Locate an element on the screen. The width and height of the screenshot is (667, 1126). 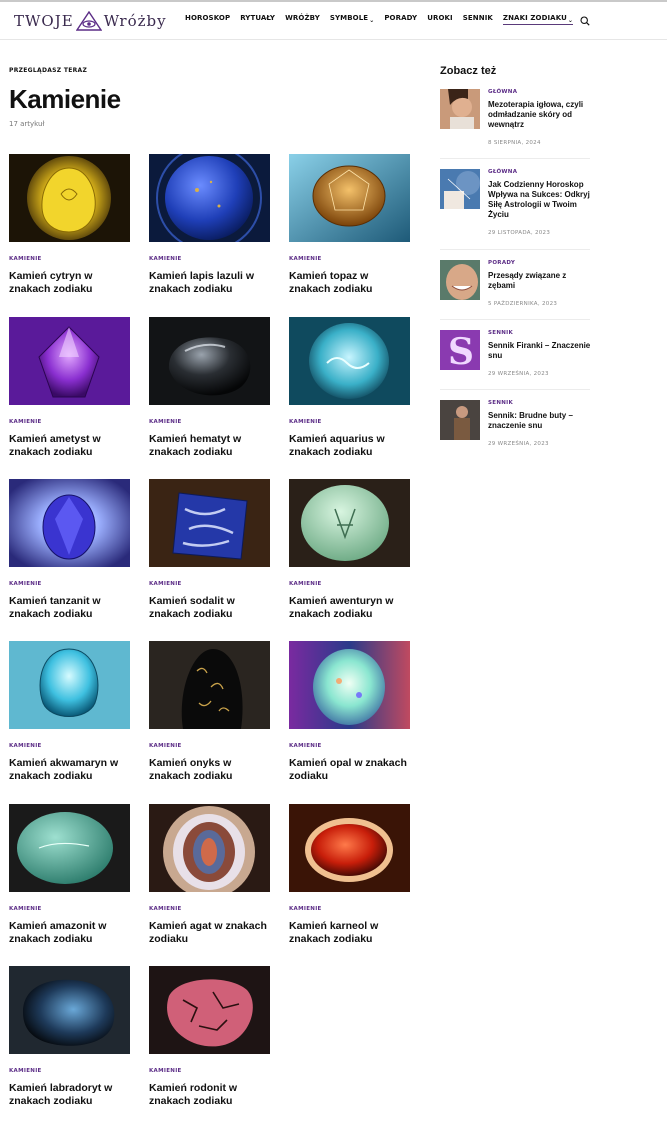
aventurine-image is located at coordinates (349, 523).